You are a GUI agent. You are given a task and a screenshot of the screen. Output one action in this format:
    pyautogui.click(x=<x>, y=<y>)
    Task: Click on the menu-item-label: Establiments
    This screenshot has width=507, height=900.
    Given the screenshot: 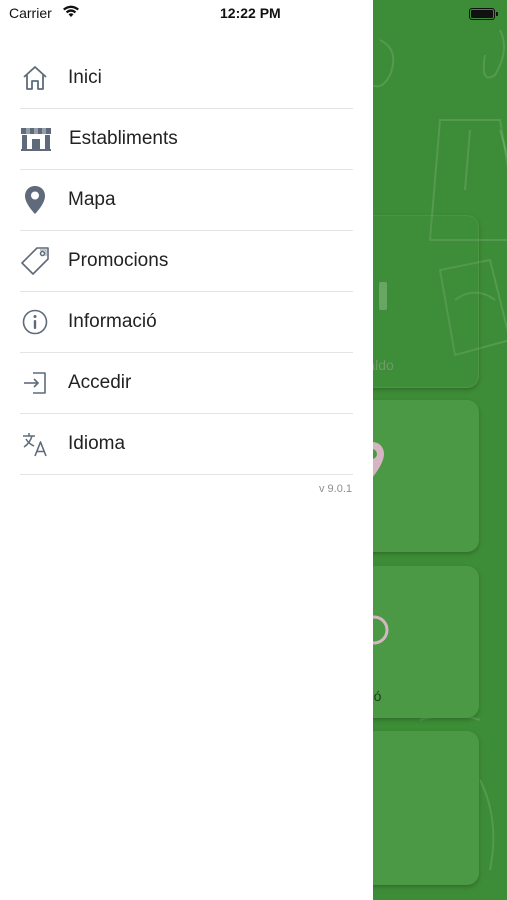 What is the action you would take?
    pyautogui.click(x=123, y=138)
    